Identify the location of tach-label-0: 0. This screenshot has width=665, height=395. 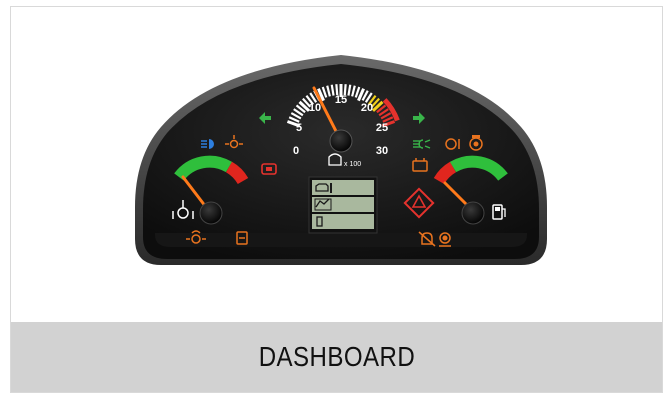
(296, 151).